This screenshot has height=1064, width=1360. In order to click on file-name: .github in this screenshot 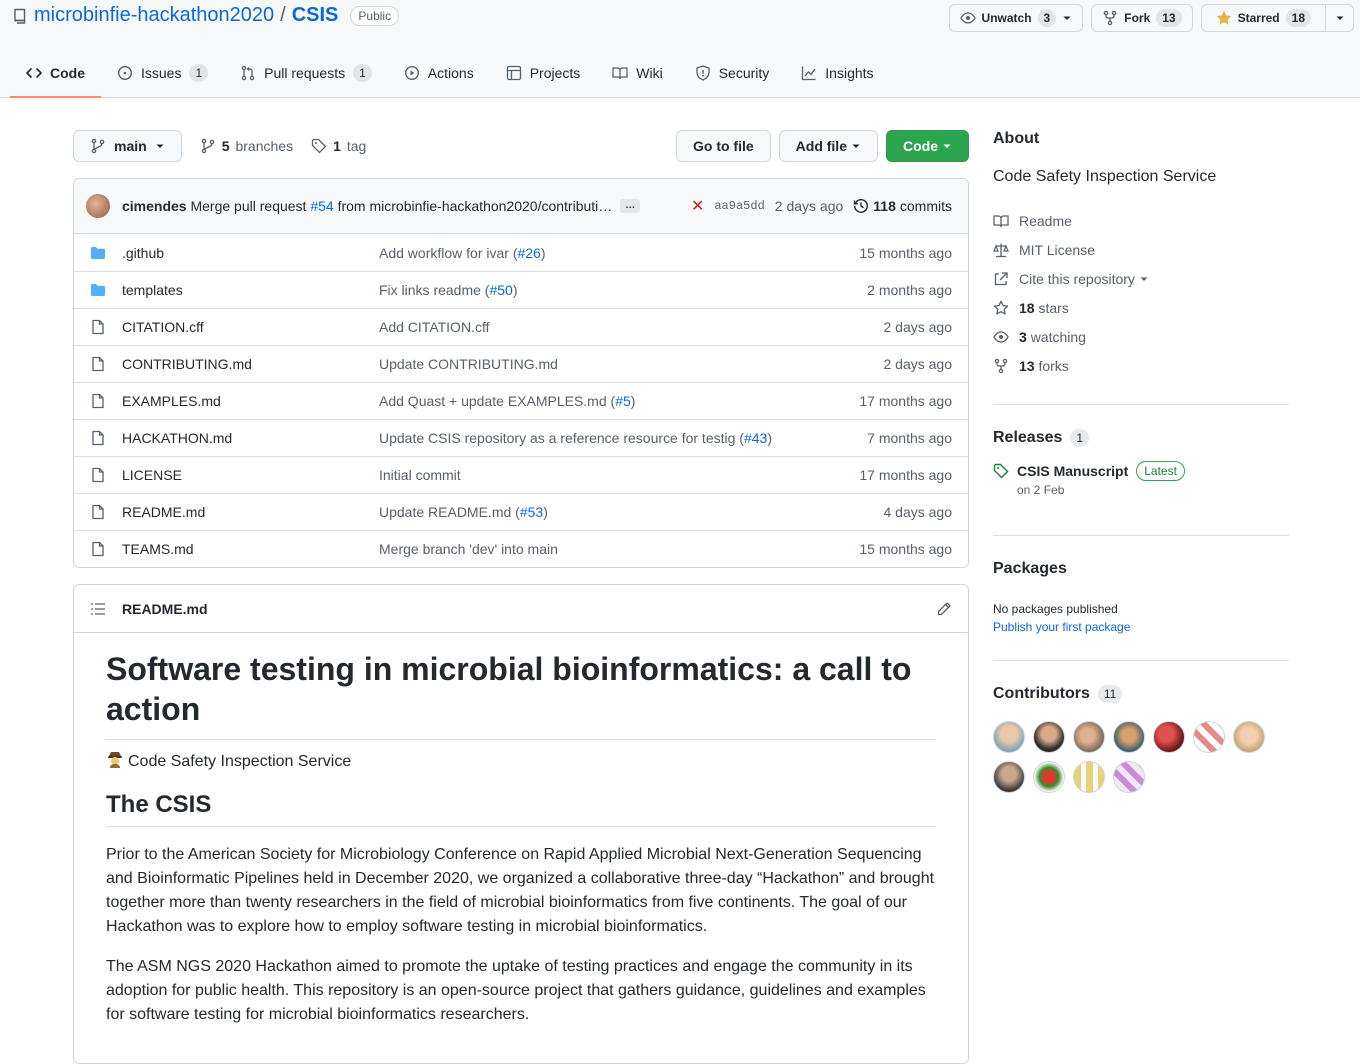, I will do `click(250, 253)`.